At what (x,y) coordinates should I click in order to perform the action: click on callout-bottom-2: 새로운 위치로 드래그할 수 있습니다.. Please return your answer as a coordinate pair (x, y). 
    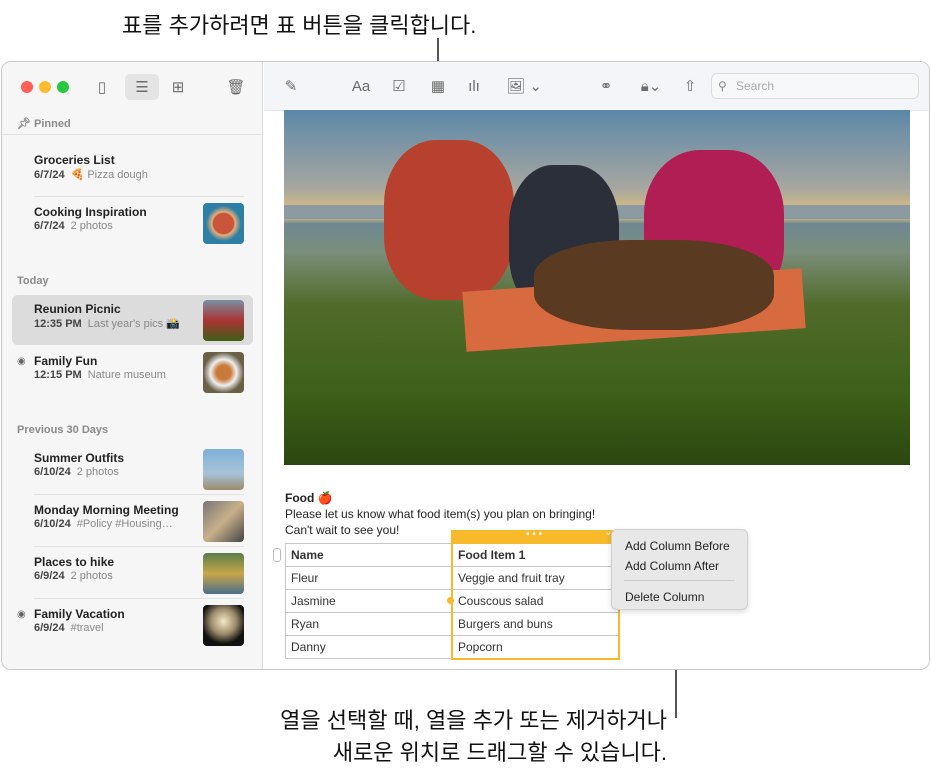
    Looking at the image, I should click on (499, 752).